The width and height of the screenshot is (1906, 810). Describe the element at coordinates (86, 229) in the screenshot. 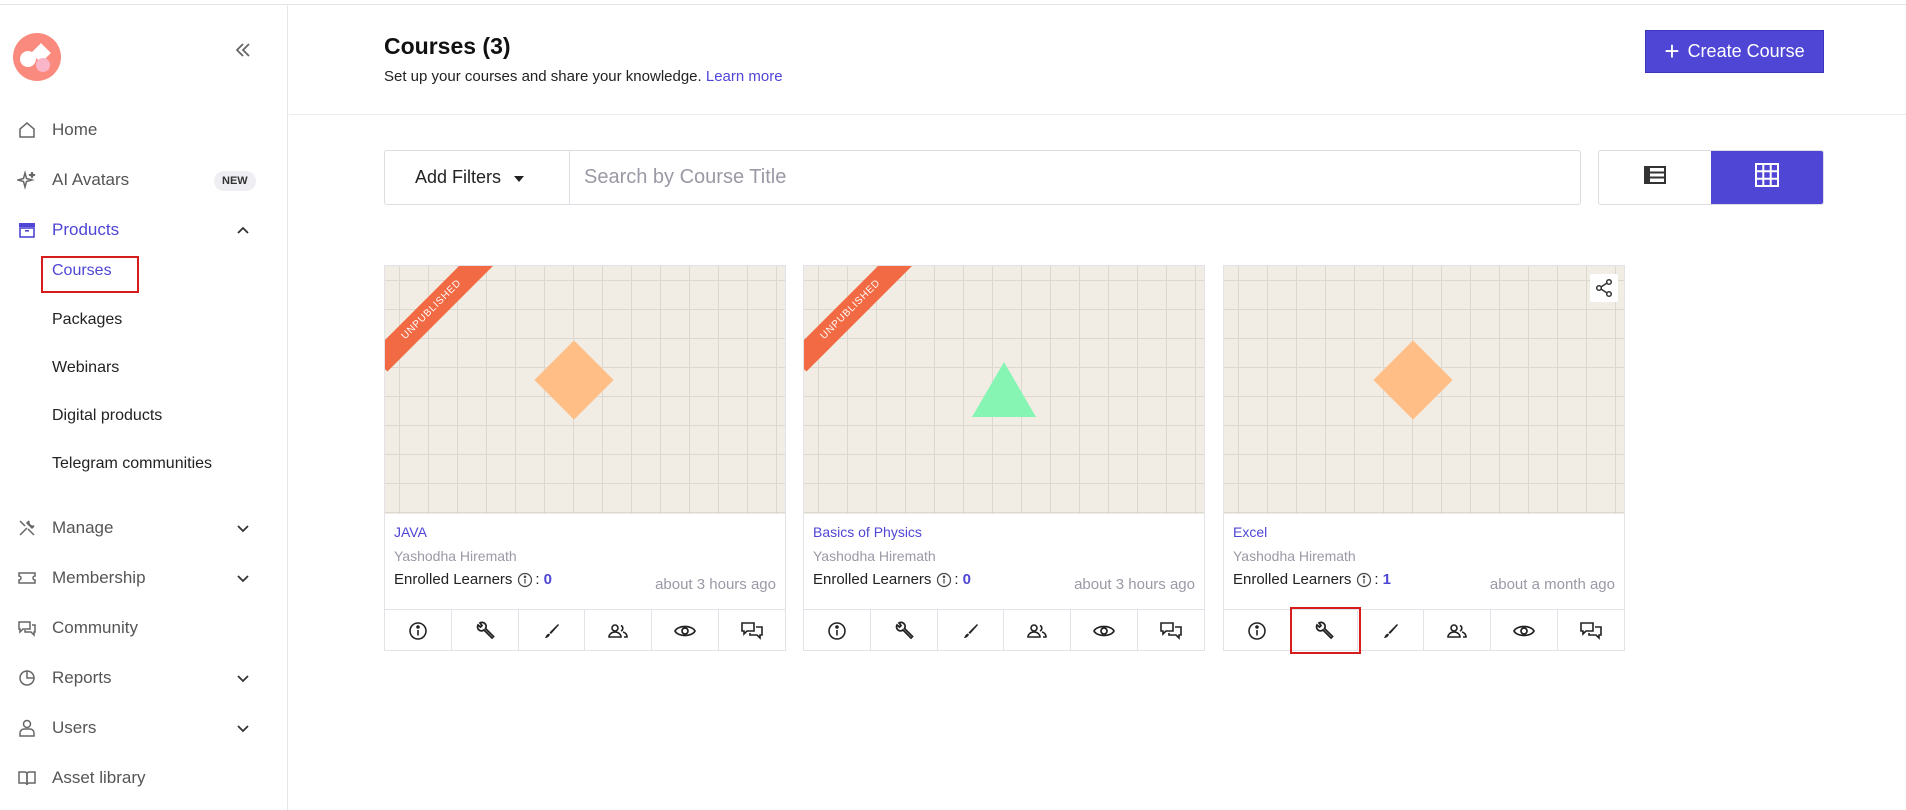

I see `sidebar-item-label: Products` at that location.